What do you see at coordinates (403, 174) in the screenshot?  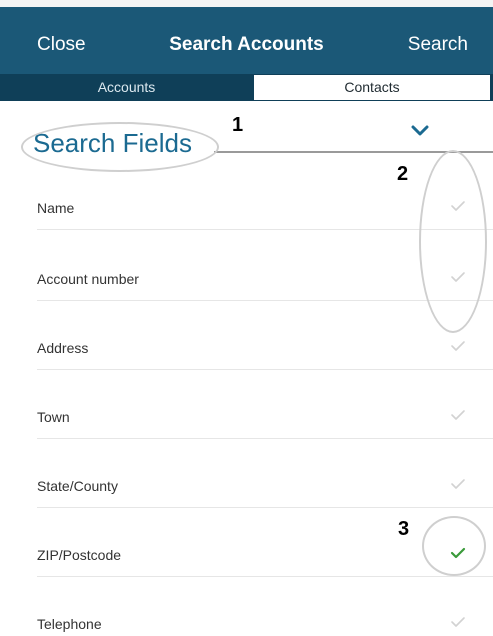 I see `annotation-number-2: 2` at bounding box center [403, 174].